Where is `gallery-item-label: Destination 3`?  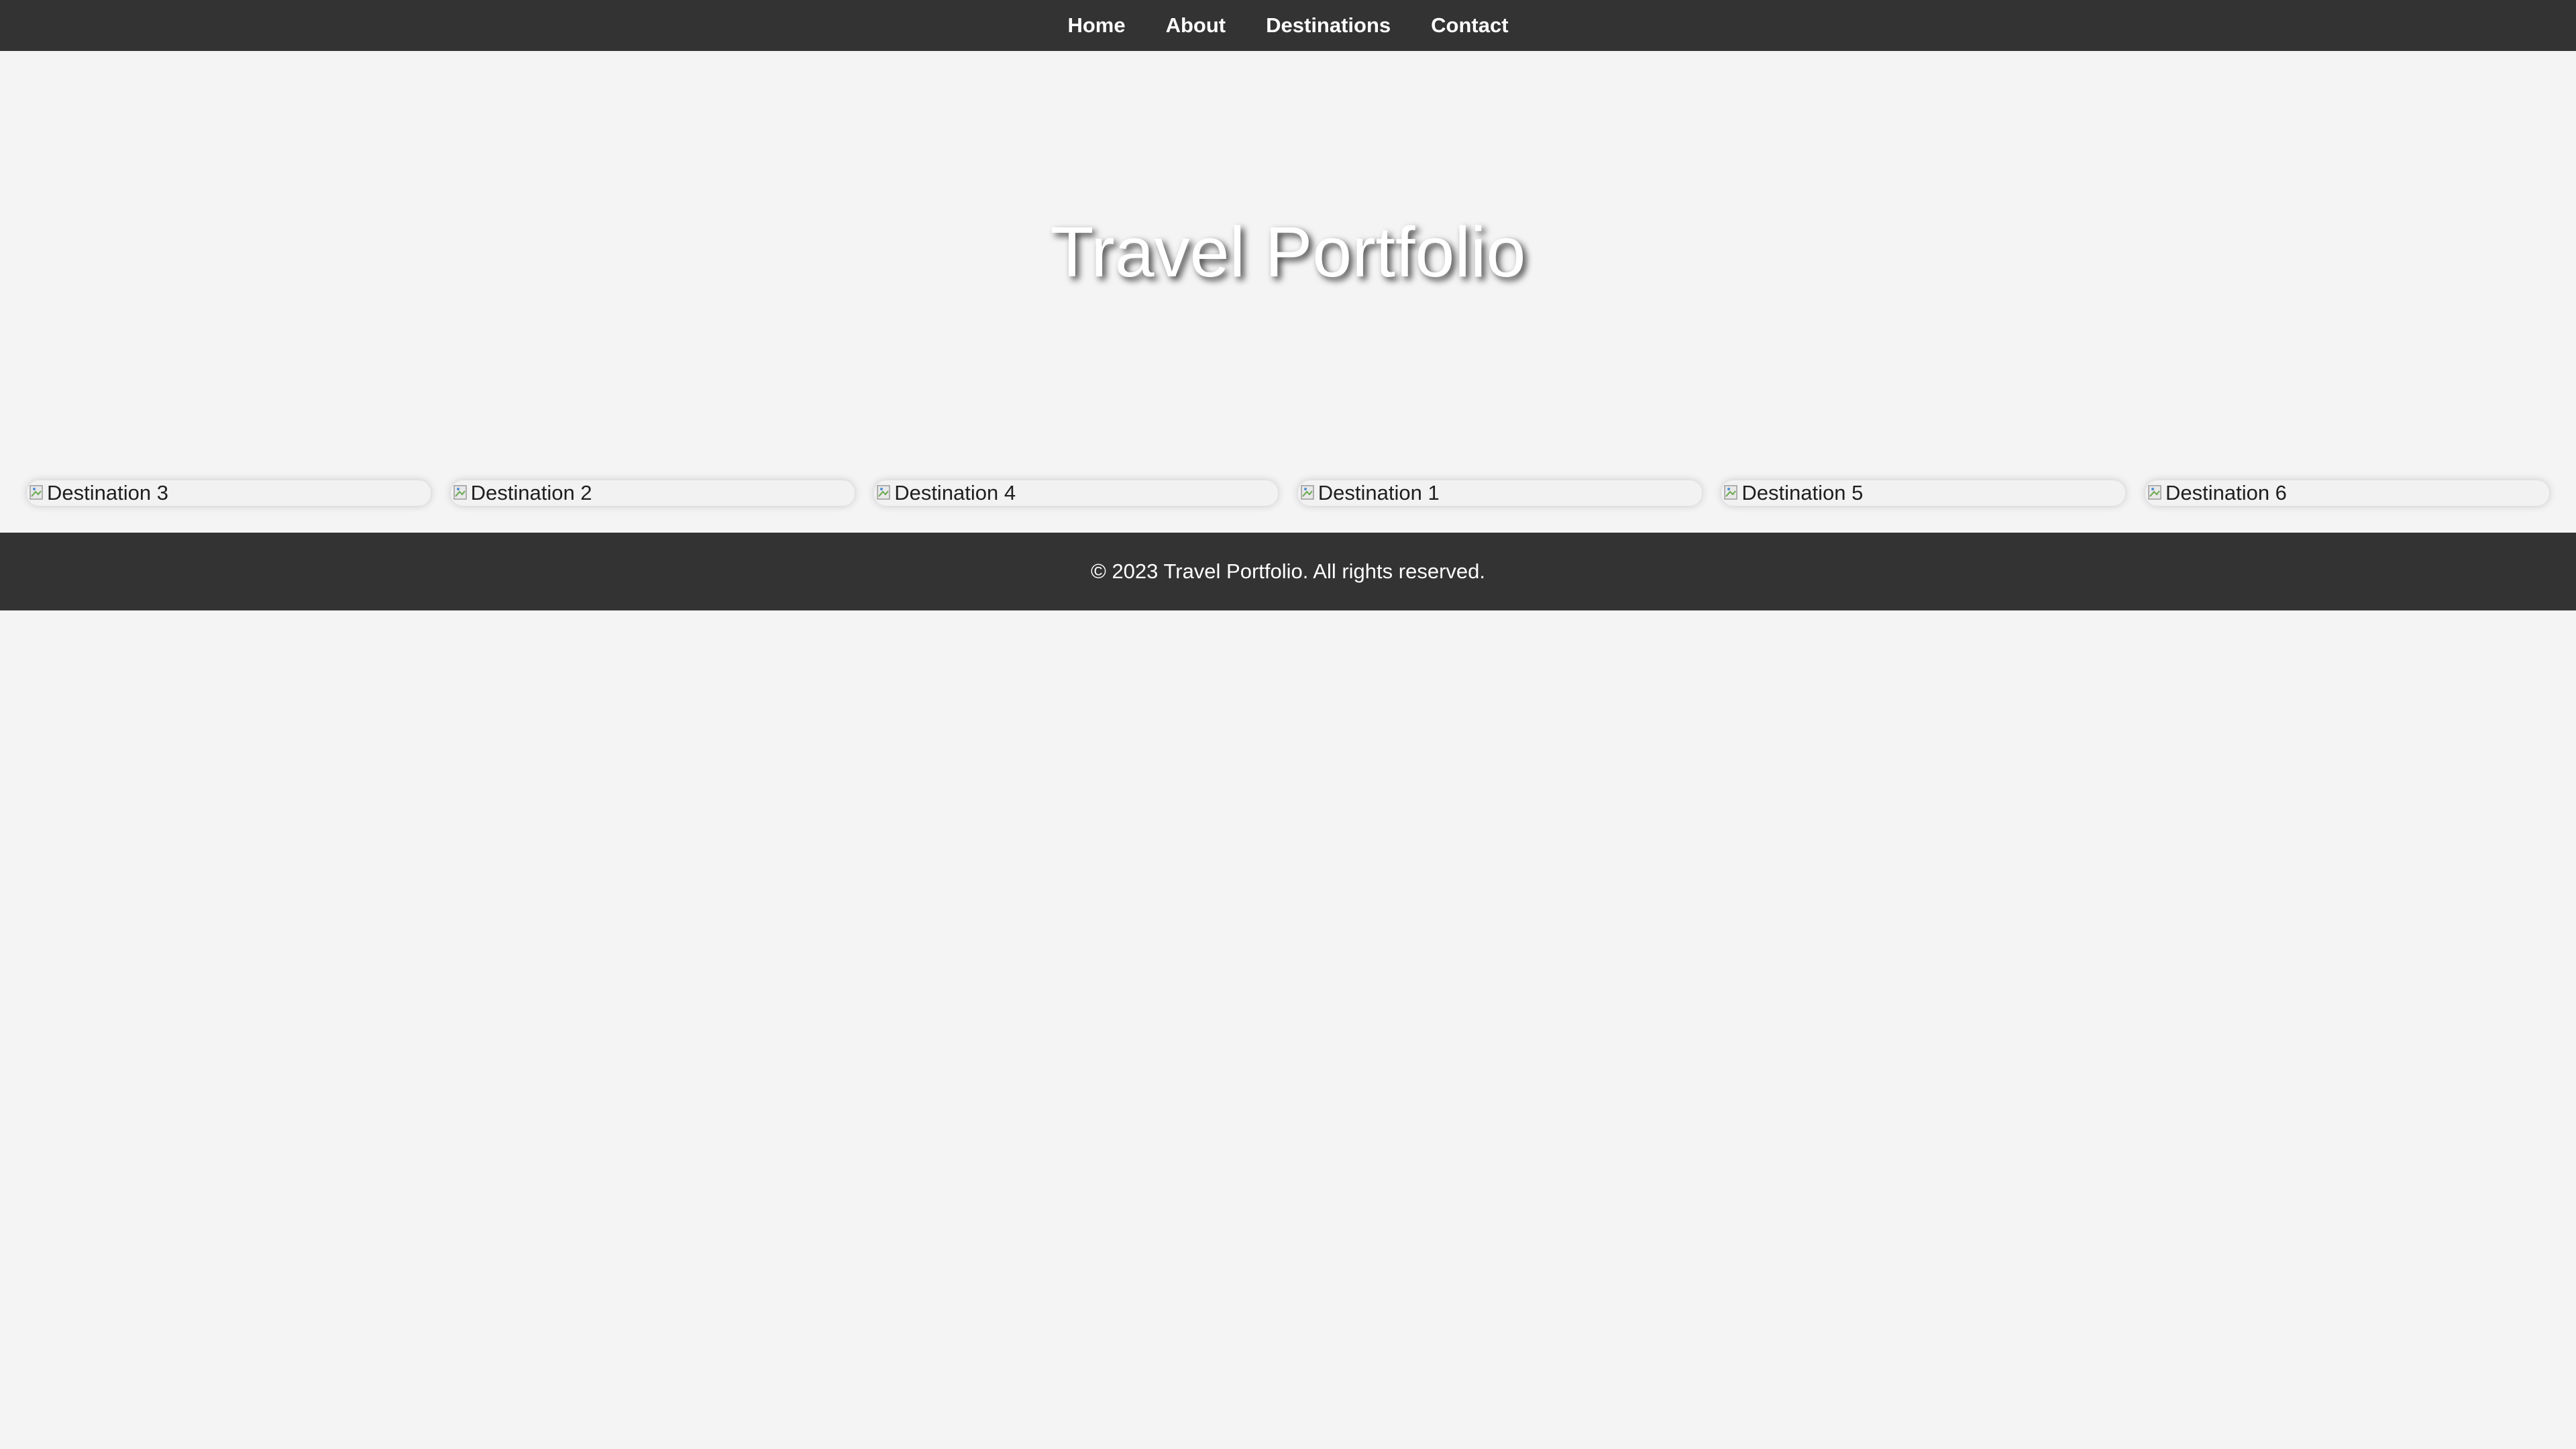
gallery-item-label: Destination 3 is located at coordinates (107, 492).